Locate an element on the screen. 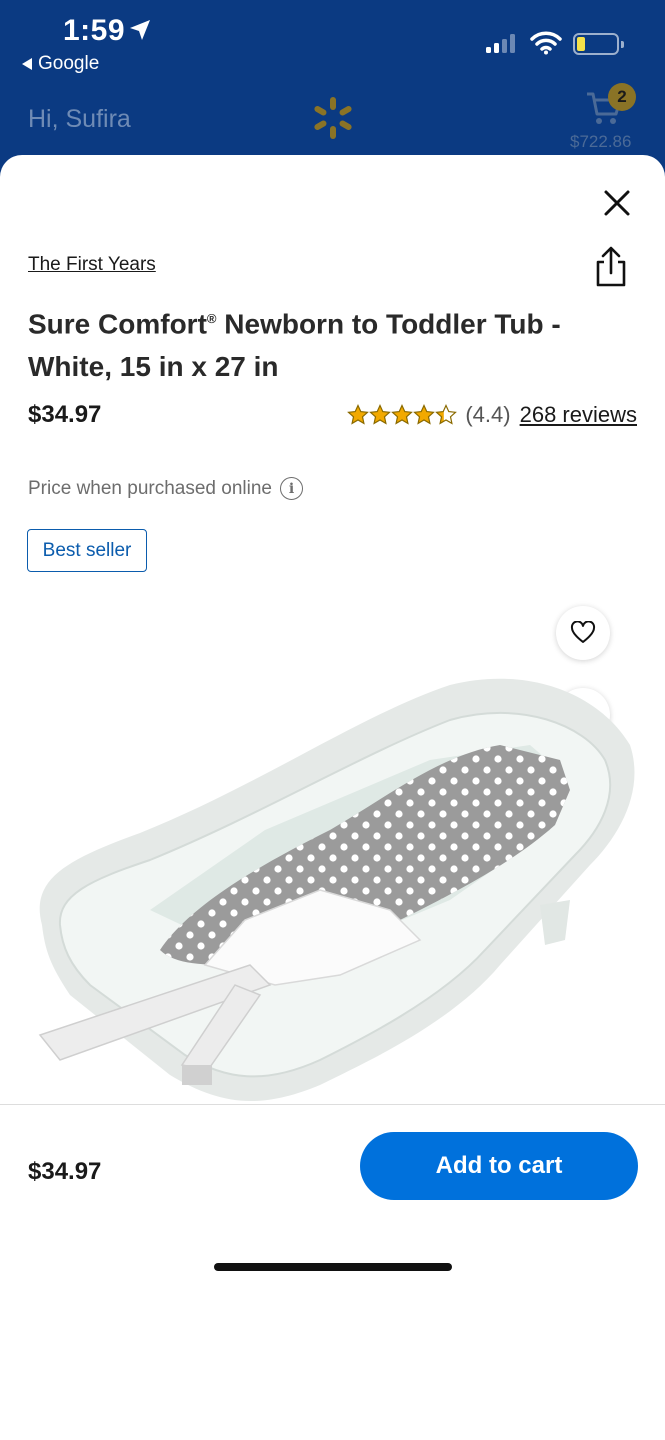 This screenshot has width=665, height=1440. heart-icon is located at coordinates (583, 632).